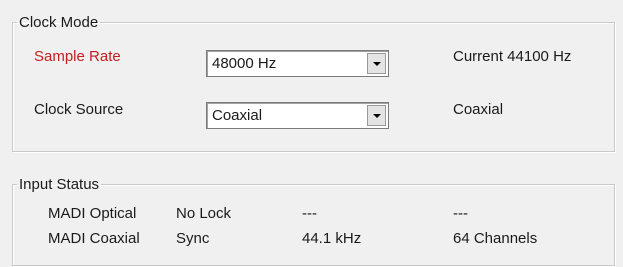 This screenshot has width=623, height=267. Describe the element at coordinates (478, 109) in the screenshot. I see `clock-source-current: Coaxial` at that location.